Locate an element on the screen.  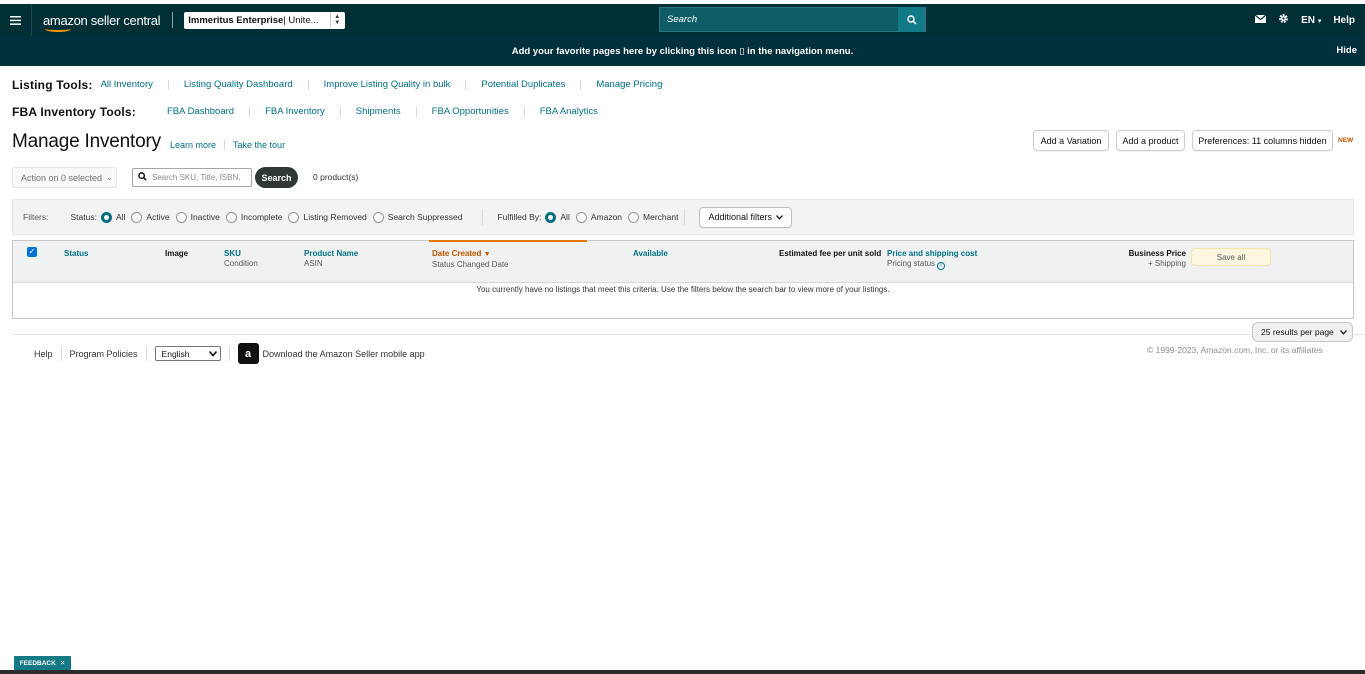
status-radio-inactive: Inactive is located at coordinates (197, 217).